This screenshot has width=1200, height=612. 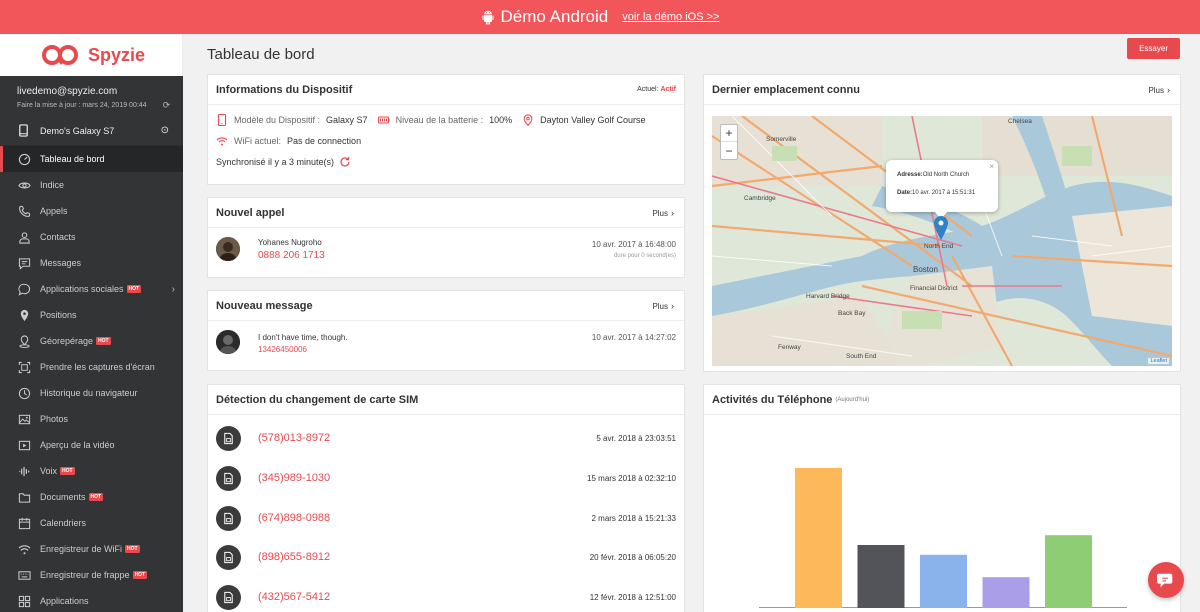 What do you see at coordinates (165, 130) in the screenshot?
I see `chevron-circle-icon: ⊙` at bounding box center [165, 130].